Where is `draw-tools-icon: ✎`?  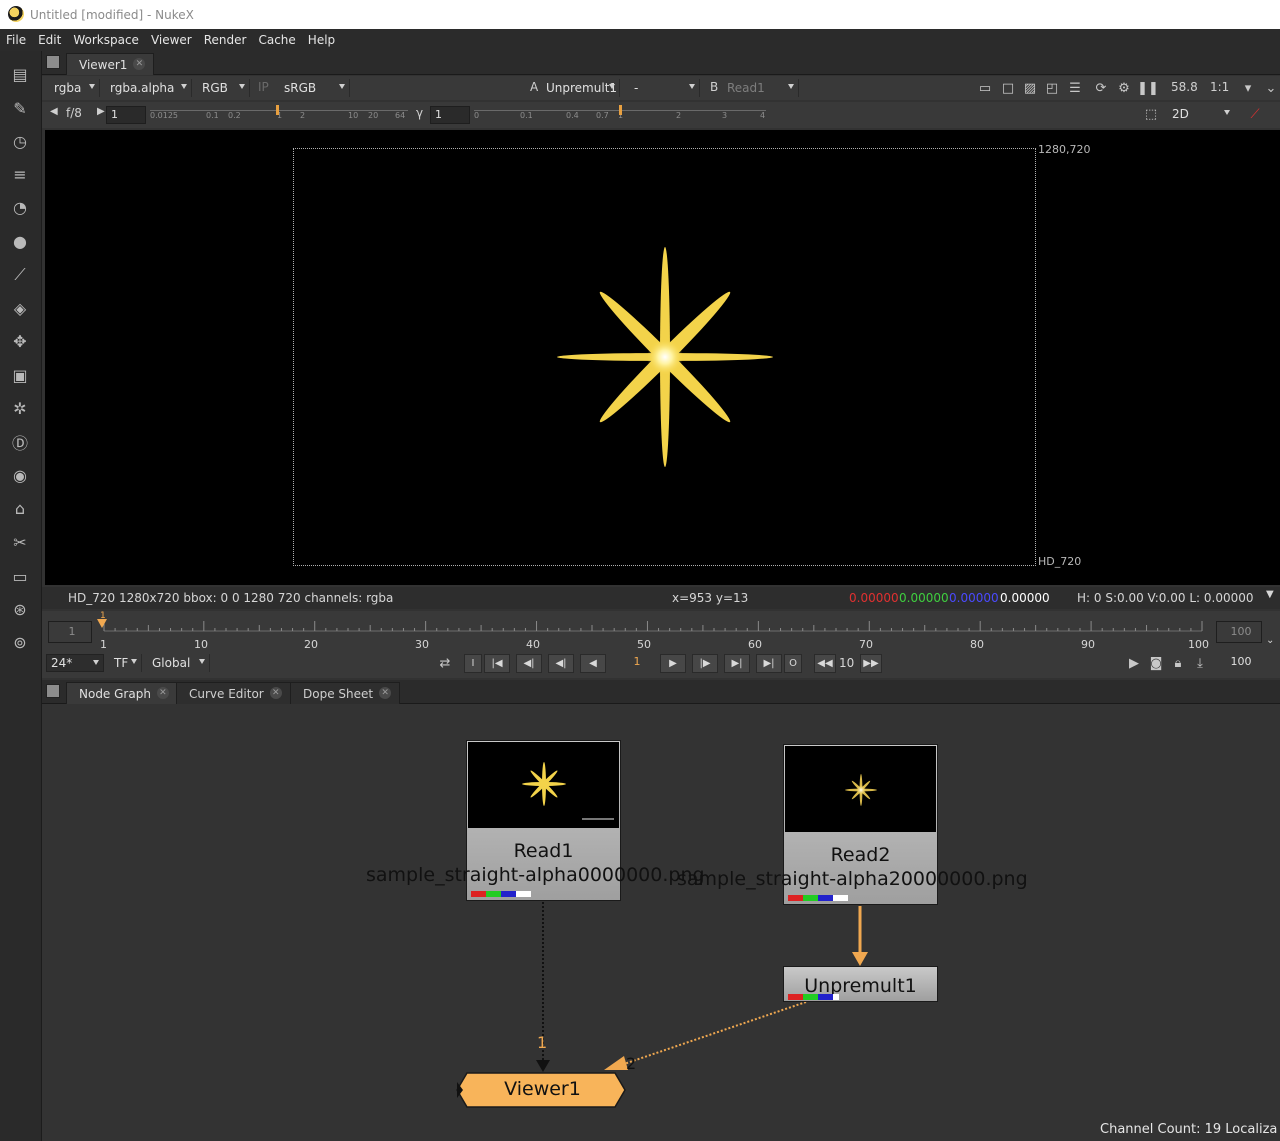 draw-tools-icon: ✎ is located at coordinates (20, 108).